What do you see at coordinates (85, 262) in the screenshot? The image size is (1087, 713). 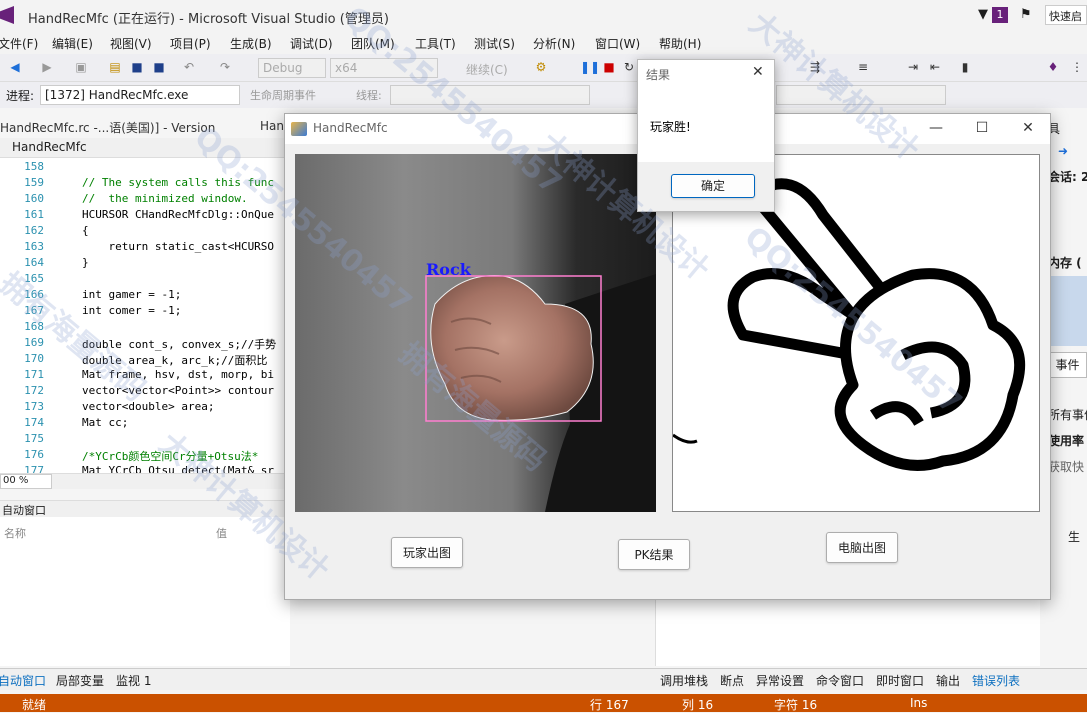 I see `code-line: }` at bounding box center [85, 262].